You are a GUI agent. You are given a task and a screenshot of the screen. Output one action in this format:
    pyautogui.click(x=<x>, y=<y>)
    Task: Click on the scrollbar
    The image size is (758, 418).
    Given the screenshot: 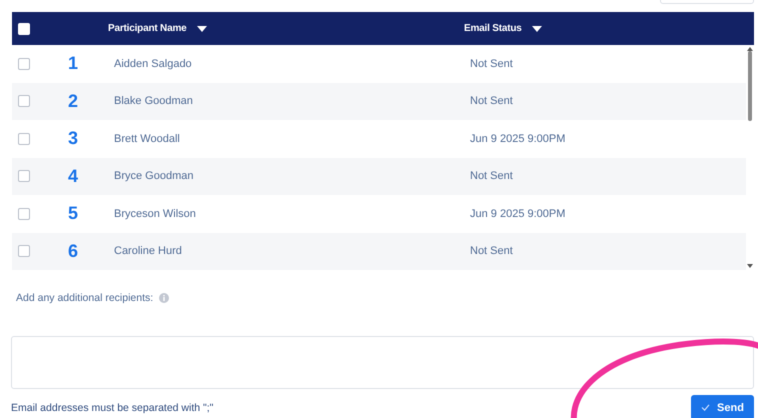 What is the action you would take?
    pyautogui.click(x=750, y=157)
    